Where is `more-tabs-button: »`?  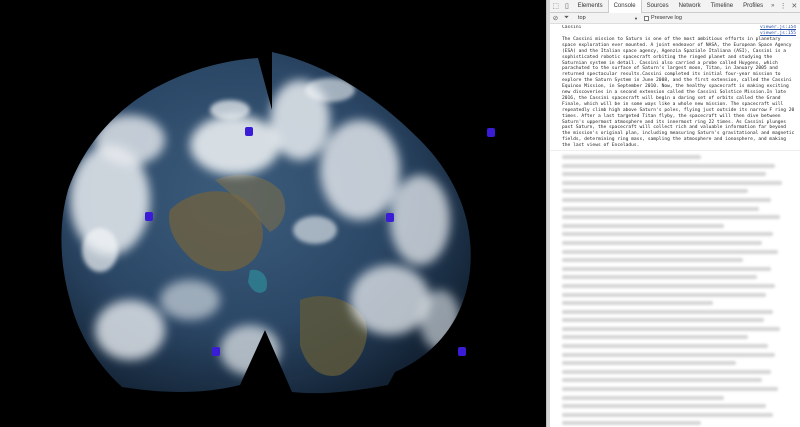
more-tabs-button: » is located at coordinates (772, 6).